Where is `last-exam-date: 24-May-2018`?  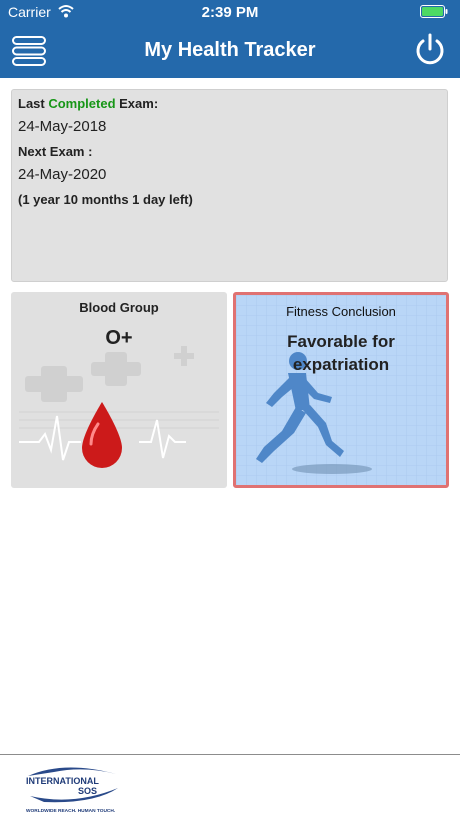
last-exam-date: 24-May-2018 is located at coordinates (62, 126).